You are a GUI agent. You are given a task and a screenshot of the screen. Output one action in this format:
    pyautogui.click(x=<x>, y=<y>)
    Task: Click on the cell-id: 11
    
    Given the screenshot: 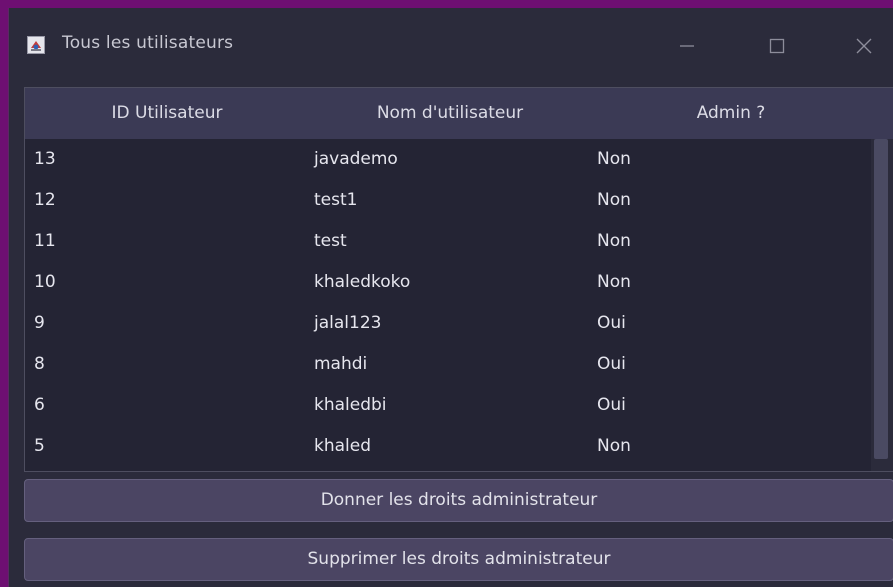 What is the action you would take?
    pyautogui.click(x=45, y=241)
    